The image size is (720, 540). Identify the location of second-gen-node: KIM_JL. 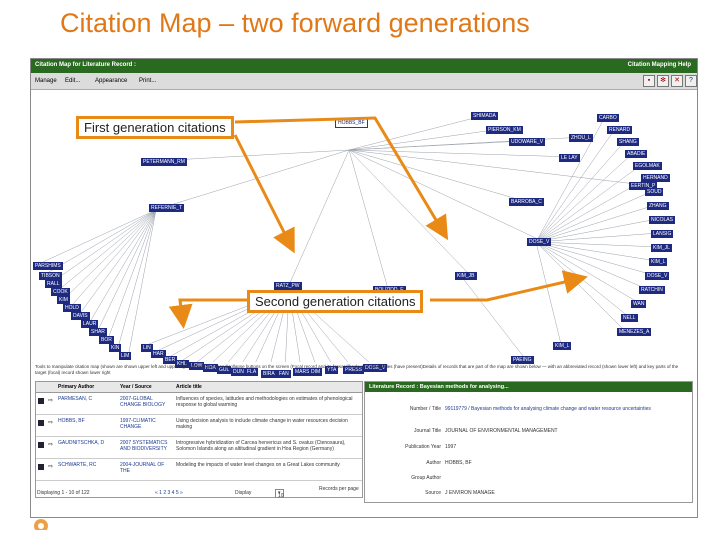
(661, 248).